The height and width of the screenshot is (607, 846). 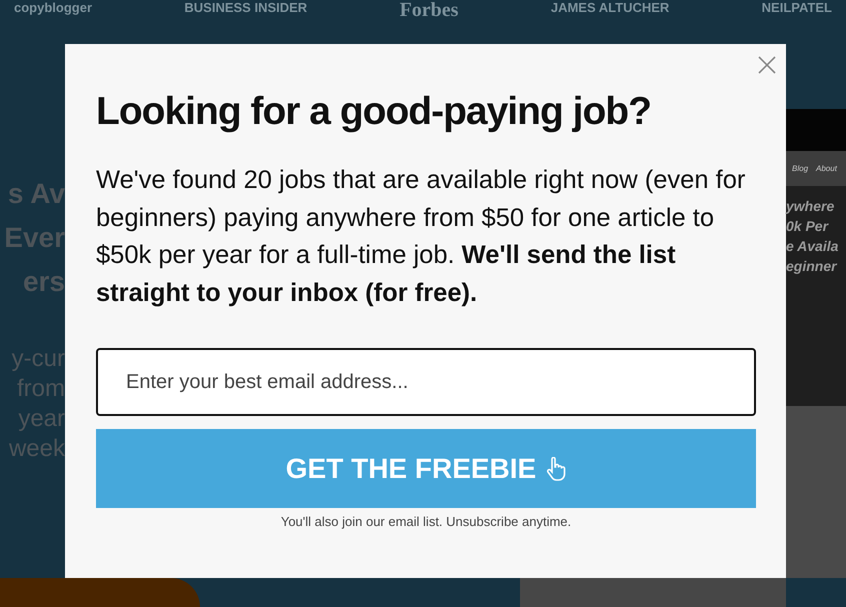 I want to click on laptop-top-bar, so click(x=816, y=130).